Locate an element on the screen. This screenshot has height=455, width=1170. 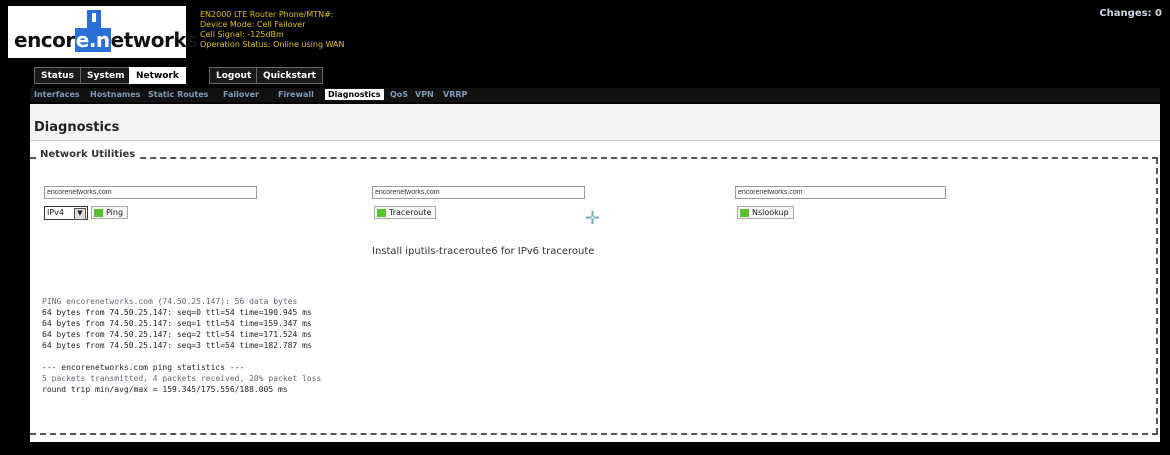
tab-quickstart: Quickstart is located at coordinates (289, 75).